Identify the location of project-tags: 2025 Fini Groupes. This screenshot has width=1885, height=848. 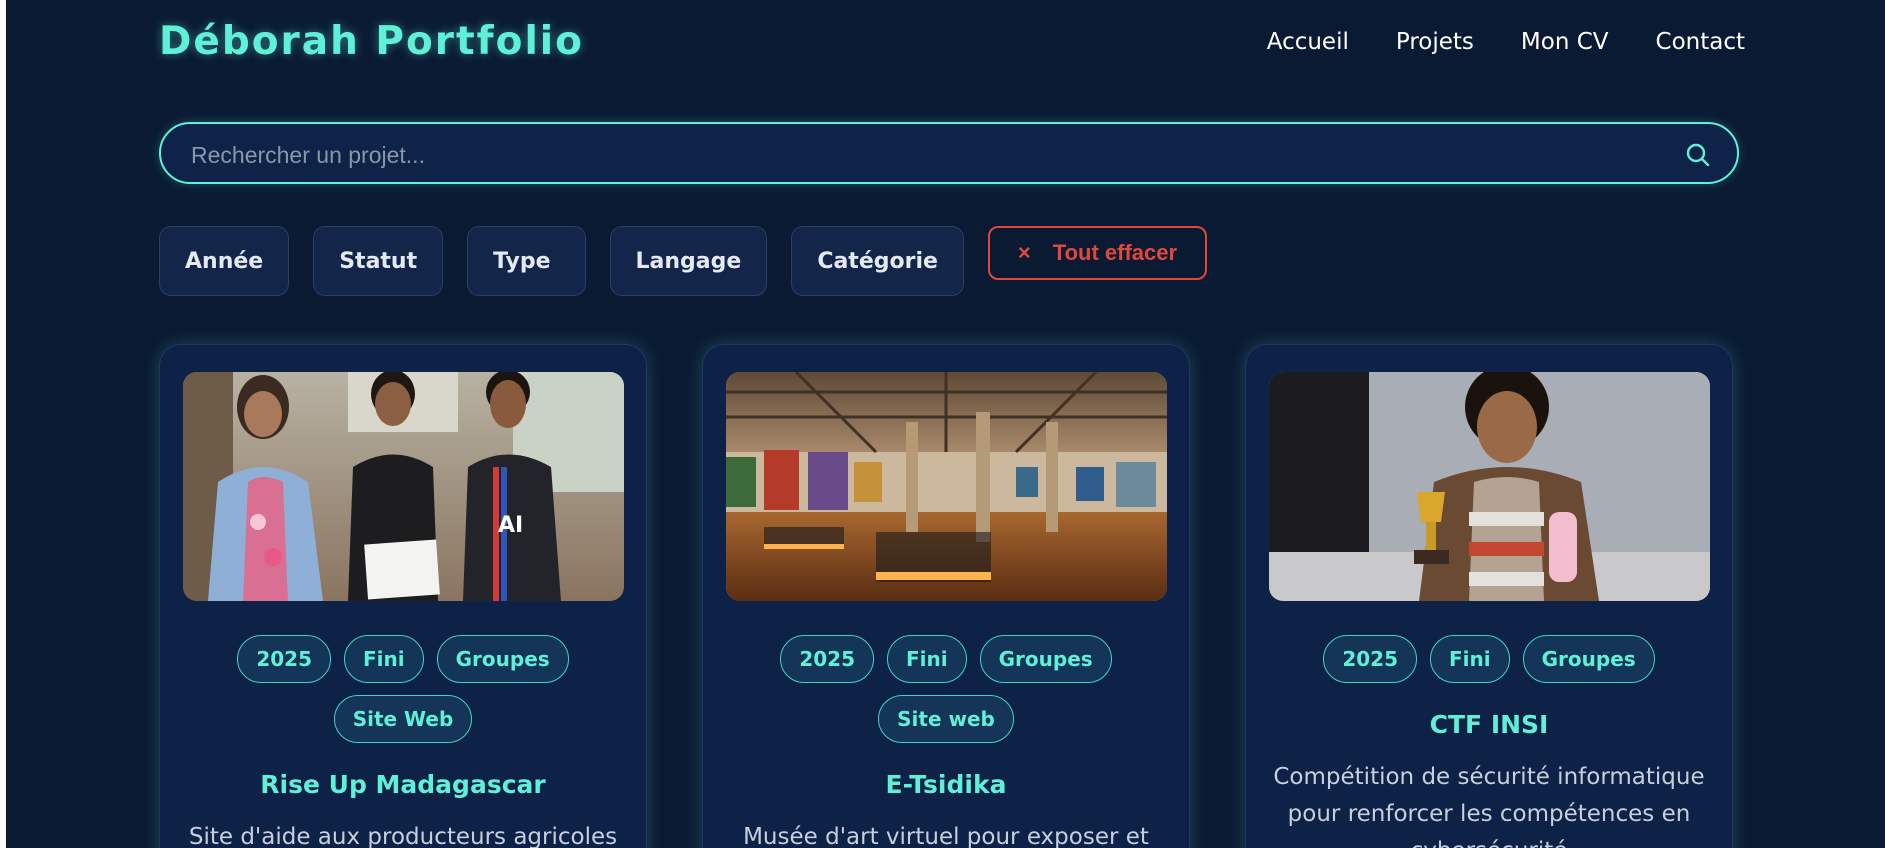
(1489, 659).